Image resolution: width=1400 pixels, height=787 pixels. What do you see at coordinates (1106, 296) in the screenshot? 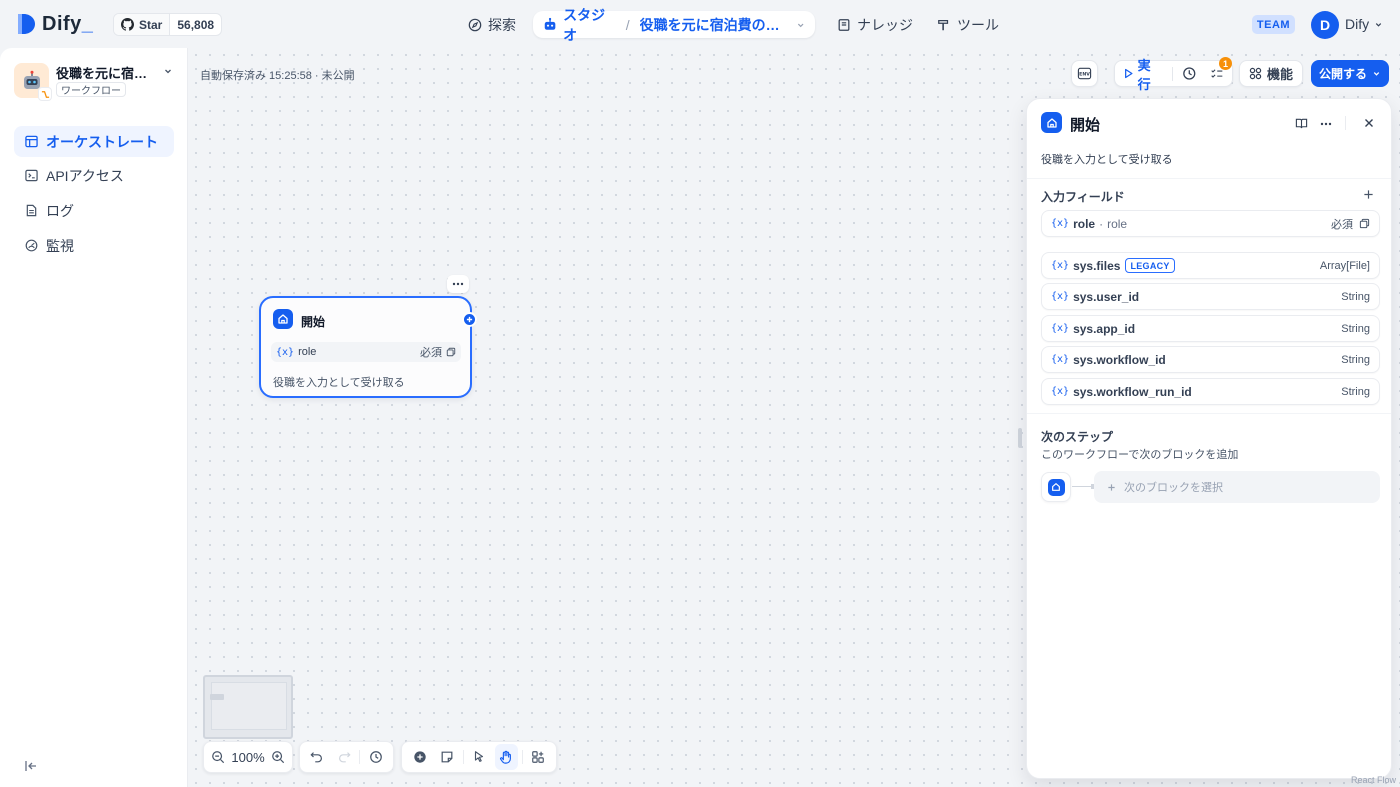
I see `field-name: sys.user_id` at bounding box center [1106, 296].